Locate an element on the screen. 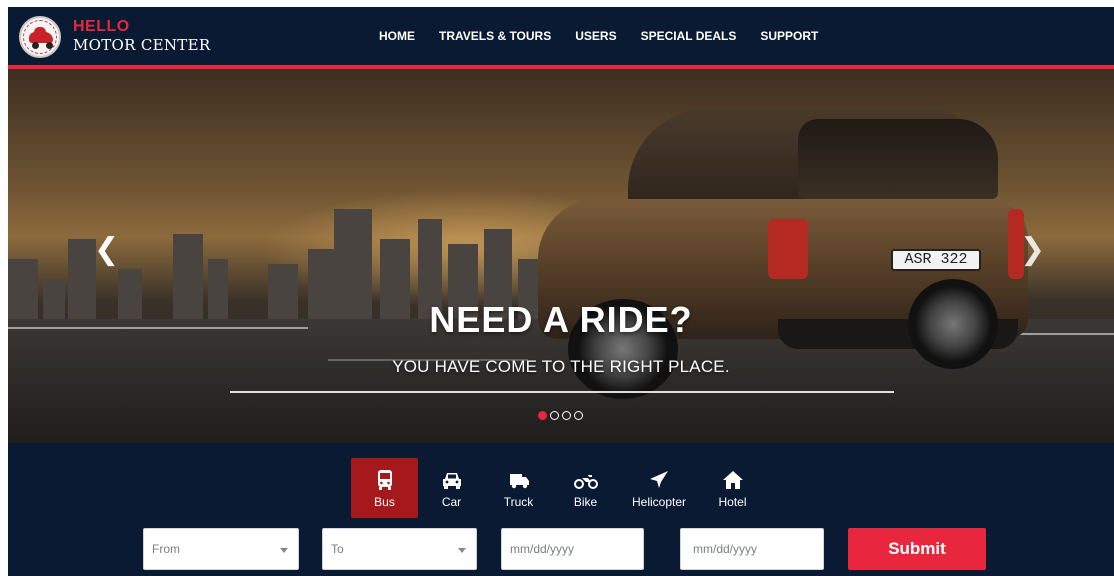 The height and width of the screenshot is (576, 1114). license-plate: ASR 322 is located at coordinates (936, 260).